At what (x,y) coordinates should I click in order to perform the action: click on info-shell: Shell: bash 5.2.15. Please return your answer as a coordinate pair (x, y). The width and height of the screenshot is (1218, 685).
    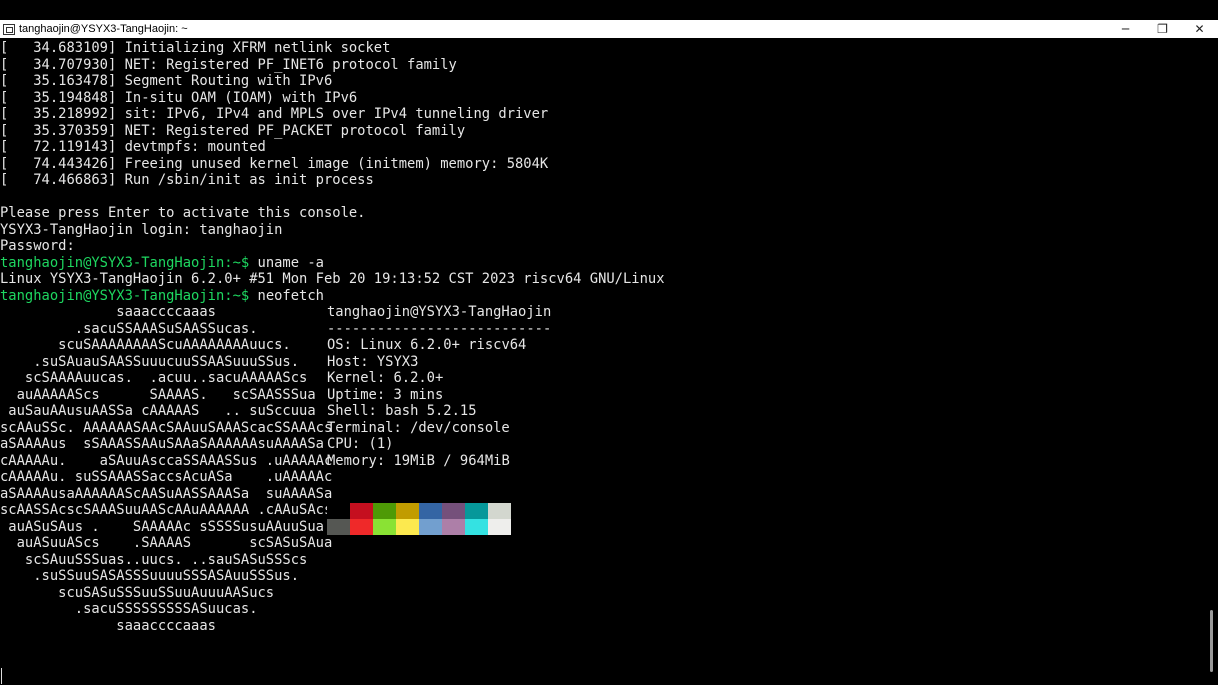
    Looking at the image, I should click on (402, 411).